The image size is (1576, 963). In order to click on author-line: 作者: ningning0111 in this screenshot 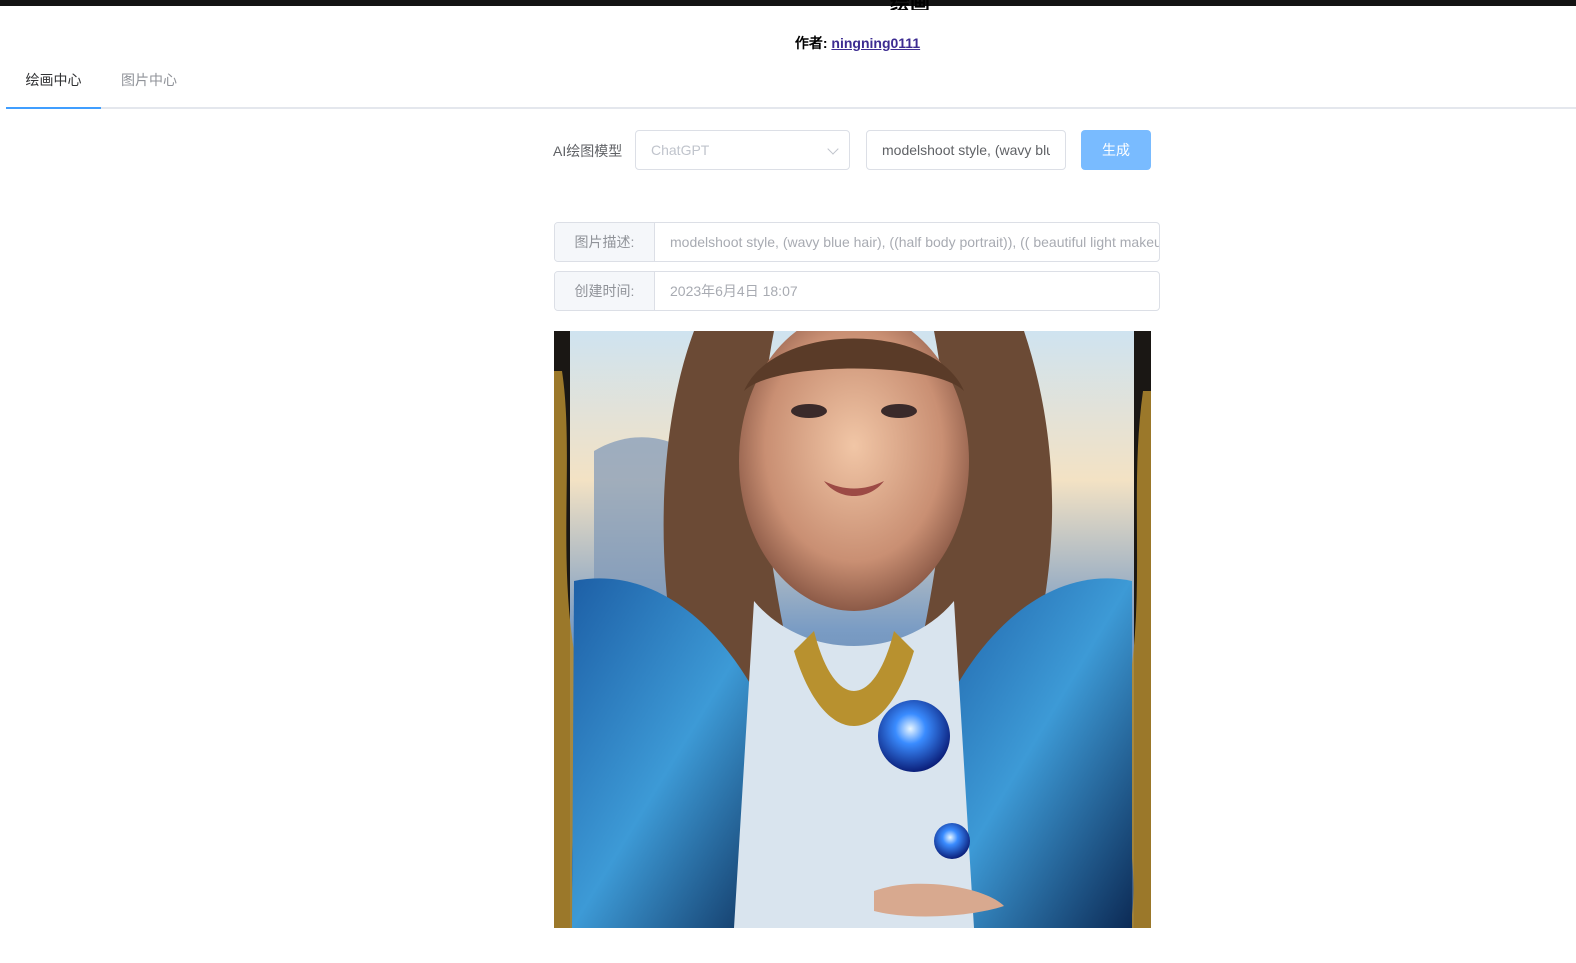, I will do `click(788, 43)`.